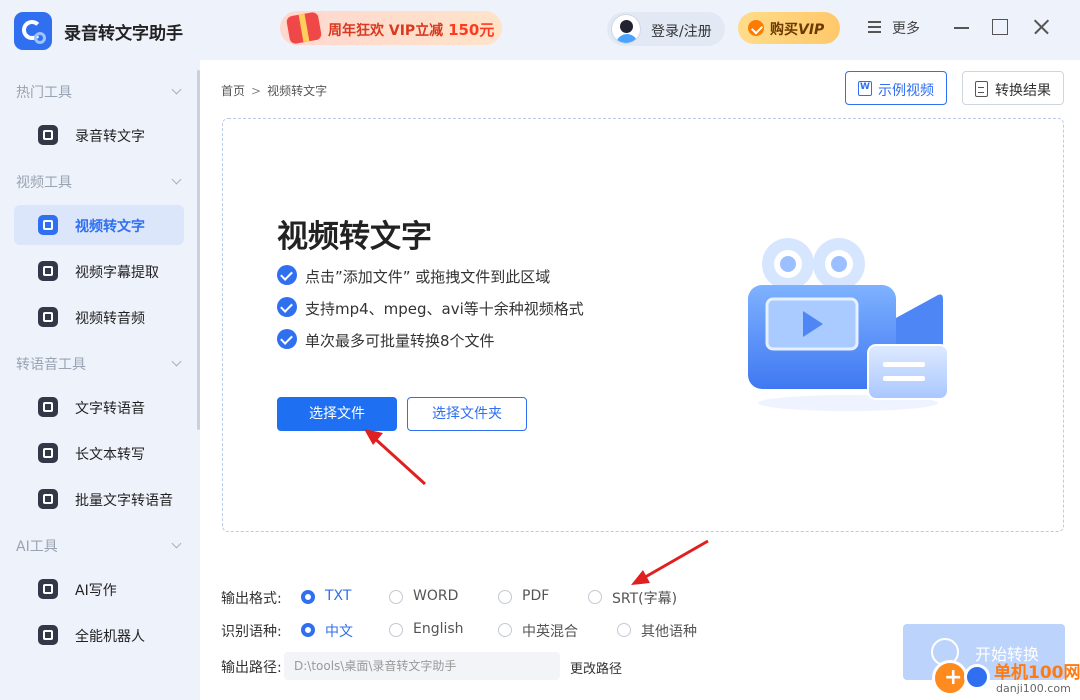  What do you see at coordinates (101, 182) in the screenshot?
I see `sidebar-section-video: 视频工具` at bounding box center [101, 182].